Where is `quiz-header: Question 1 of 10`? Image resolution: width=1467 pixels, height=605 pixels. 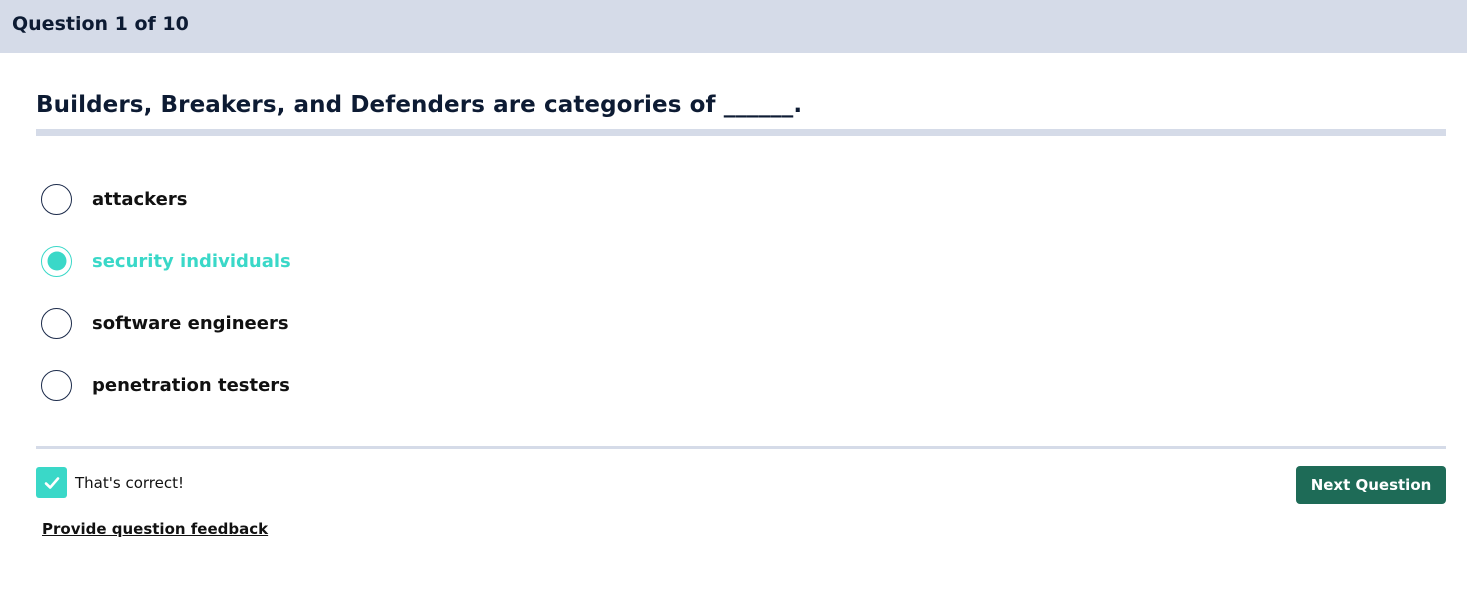 quiz-header: Question 1 of 10 is located at coordinates (733, 26).